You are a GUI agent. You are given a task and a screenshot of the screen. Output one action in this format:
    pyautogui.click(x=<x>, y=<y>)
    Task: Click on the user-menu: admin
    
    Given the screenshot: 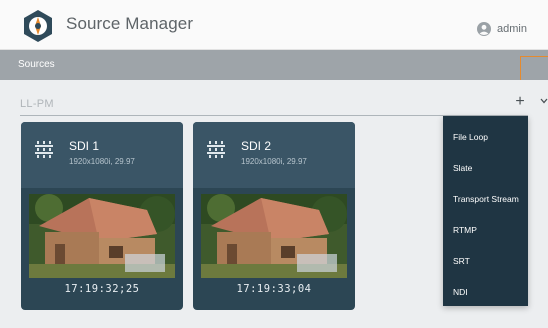 What is the action you would take?
    pyautogui.click(x=502, y=29)
    